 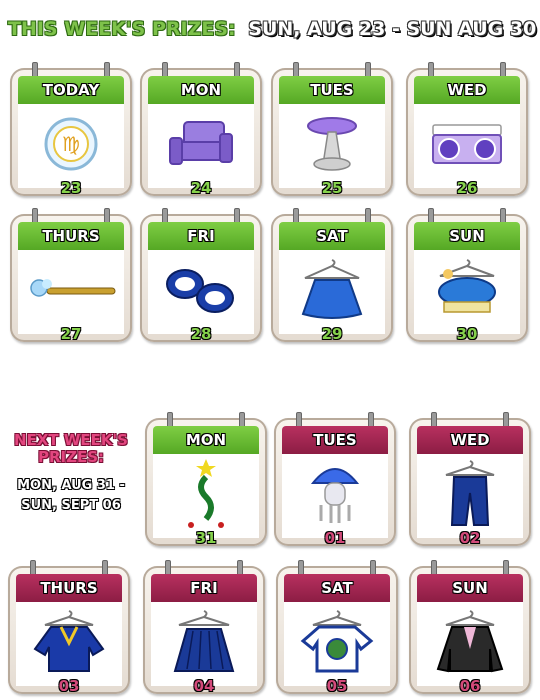 I want to click on calendar-card-next-tues: TUES 01, so click(x=335, y=479).